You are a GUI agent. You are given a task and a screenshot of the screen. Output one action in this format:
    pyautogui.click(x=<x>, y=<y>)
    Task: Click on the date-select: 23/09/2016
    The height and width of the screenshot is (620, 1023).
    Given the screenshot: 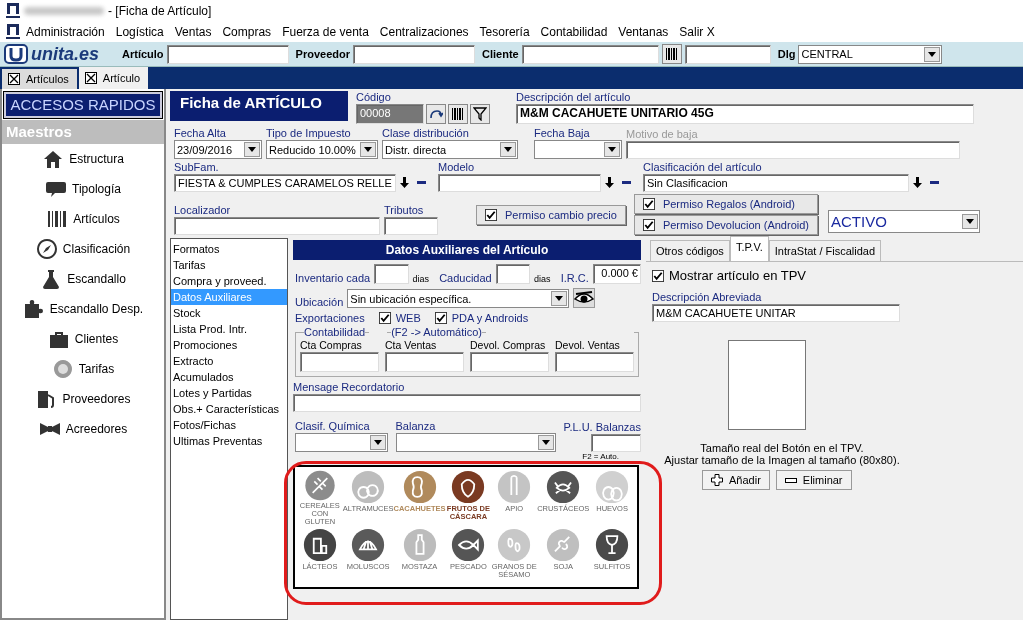 What is the action you would take?
    pyautogui.click(x=218, y=149)
    